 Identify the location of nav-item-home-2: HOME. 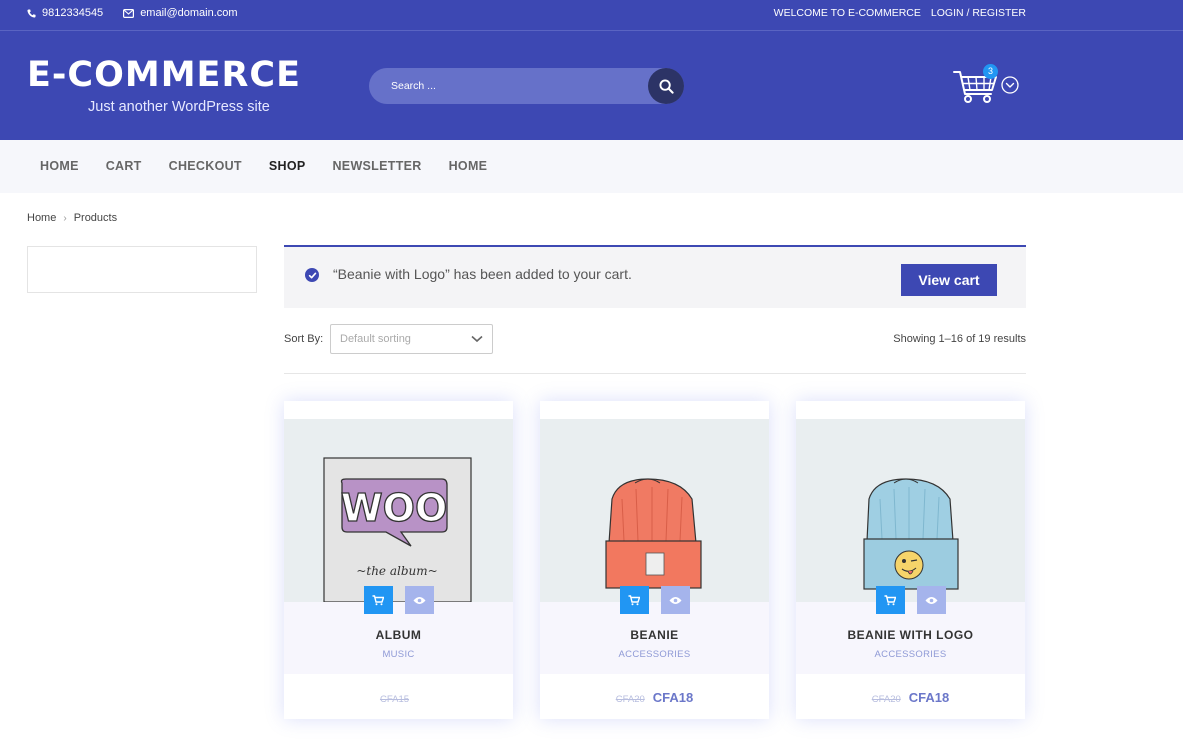
(468, 166).